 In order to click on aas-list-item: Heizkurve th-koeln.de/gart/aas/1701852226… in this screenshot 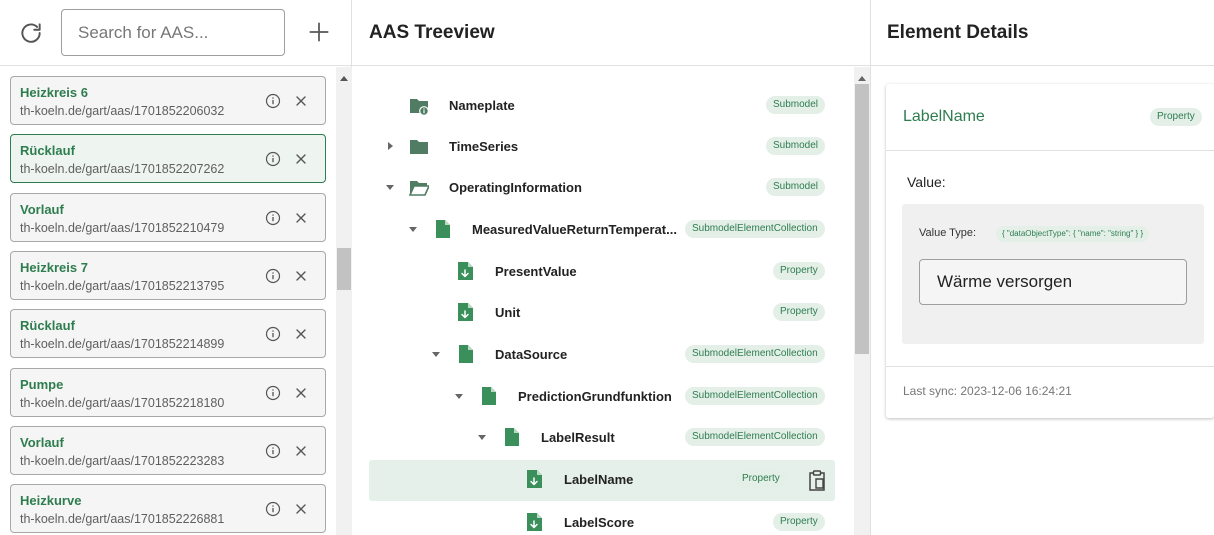, I will do `click(168, 509)`.